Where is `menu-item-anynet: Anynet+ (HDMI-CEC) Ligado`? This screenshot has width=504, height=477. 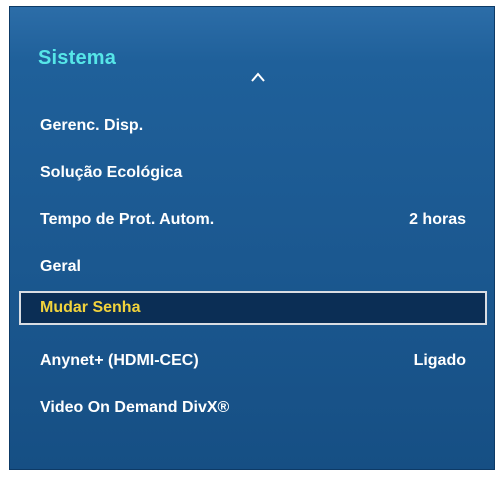
menu-item-anynet: Anynet+ (HDMI-CEC) Ligado is located at coordinates (252, 361).